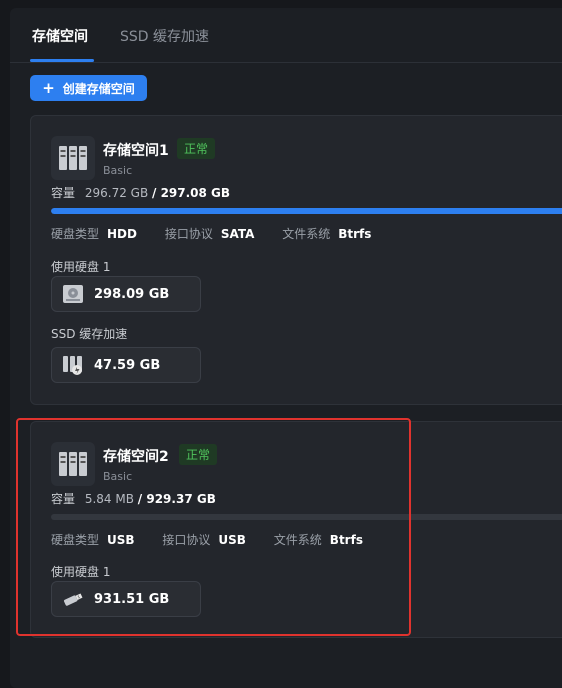  What do you see at coordinates (176, 499) in the screenshot?
I see `capacity-total: / 929.37 GB` at bounding box center [176, 499].